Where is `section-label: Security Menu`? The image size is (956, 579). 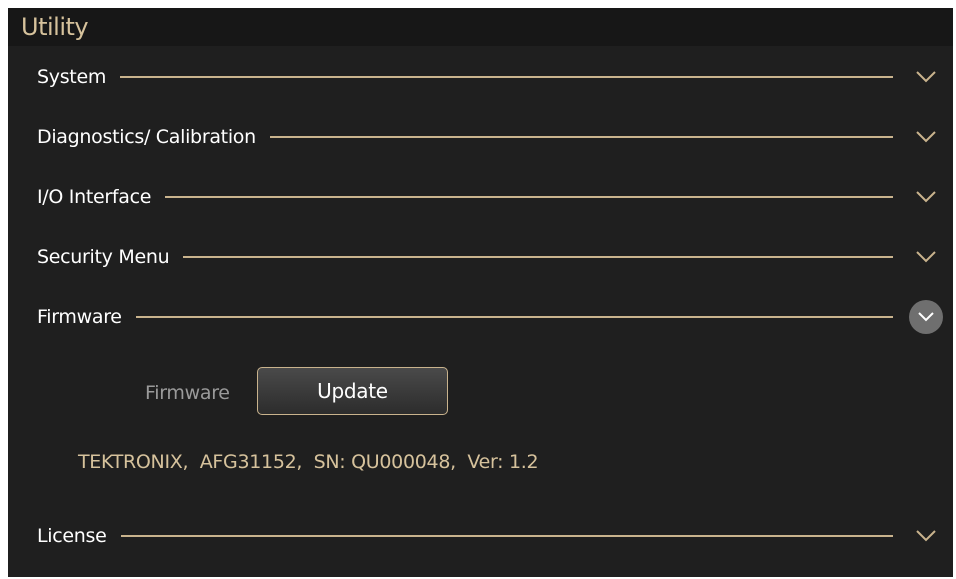 section-label: Security Menu is located at coordinates (103, 257).